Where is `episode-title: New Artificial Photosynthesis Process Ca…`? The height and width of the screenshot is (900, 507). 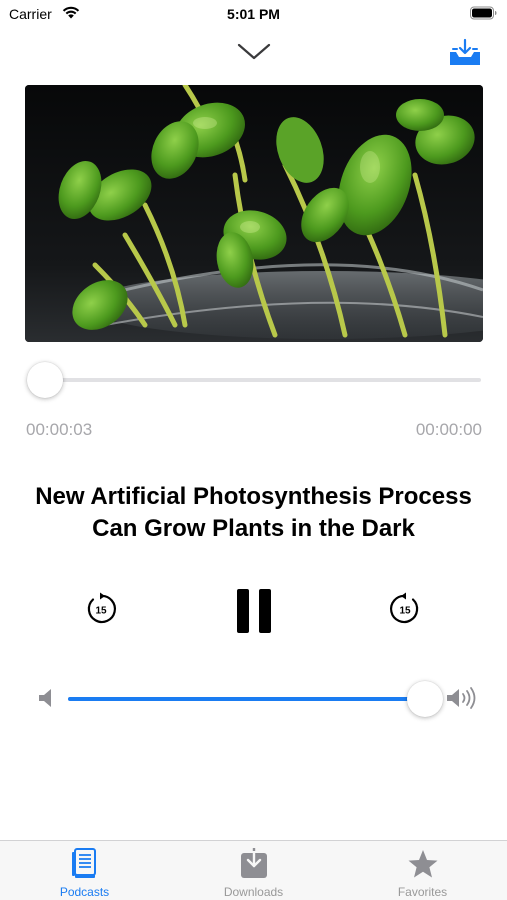
episode-title: New Artificial Photosynthesis Process Ca… is located at coordinates (253, 512).